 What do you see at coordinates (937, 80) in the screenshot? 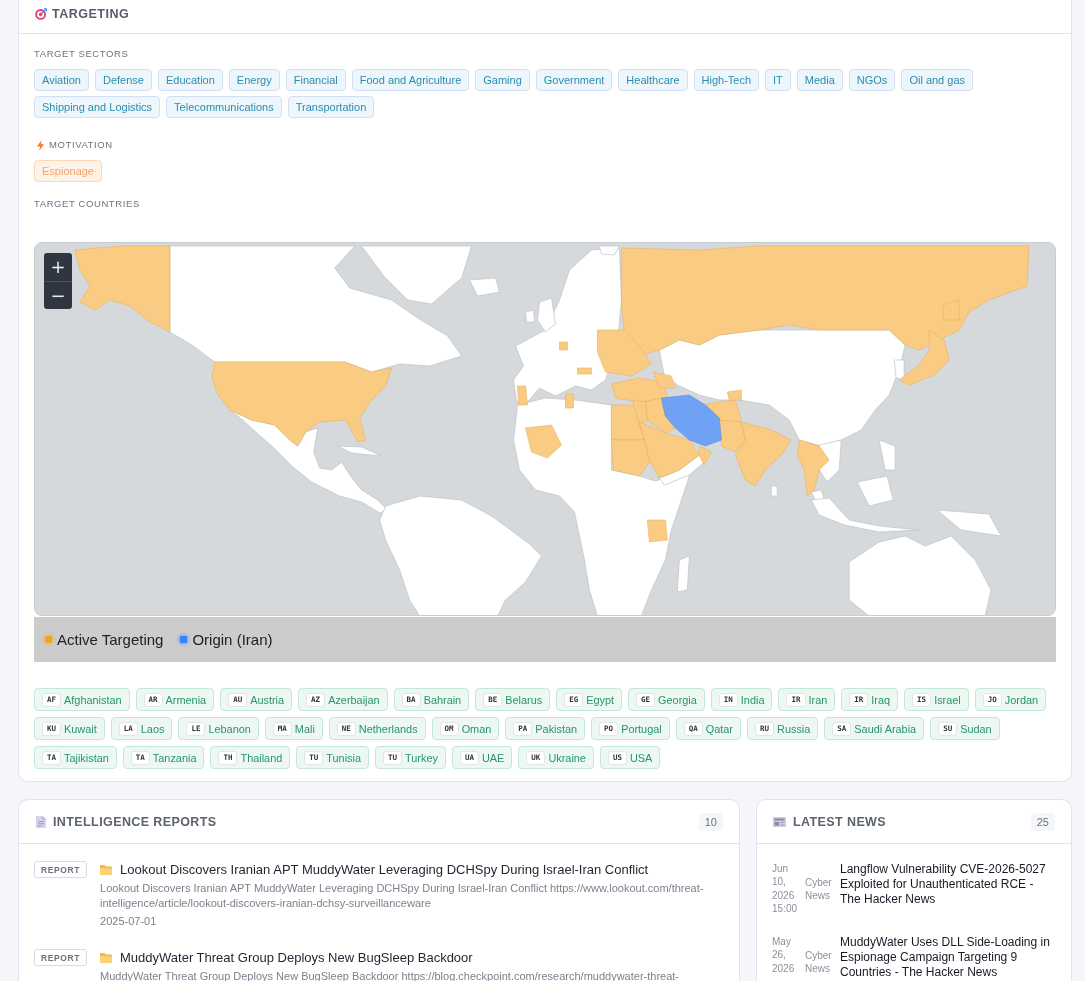
I see `sector-tag: Oil and gas` at bounding box center [937, 80].